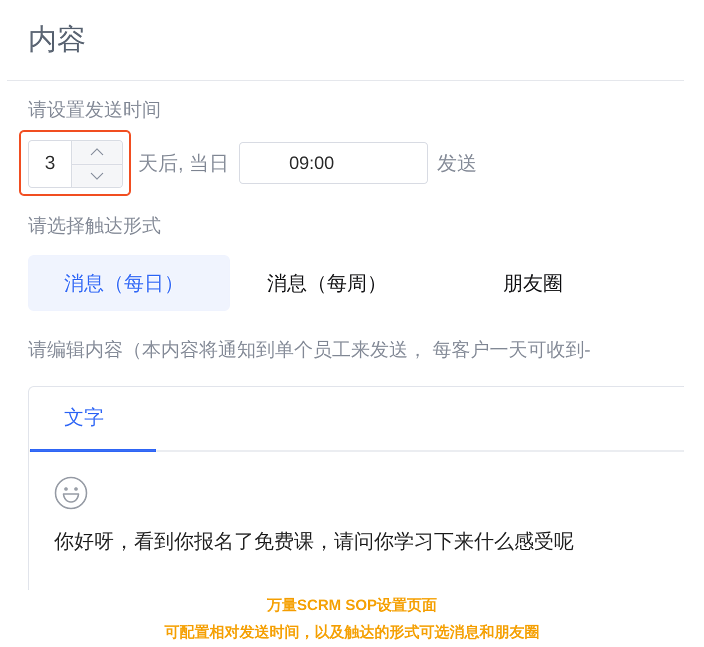 Image resolution: width=704 pixels, height=647 pixels. I want to click on reach-type-tab: 朋友圈, so click(533, 283).